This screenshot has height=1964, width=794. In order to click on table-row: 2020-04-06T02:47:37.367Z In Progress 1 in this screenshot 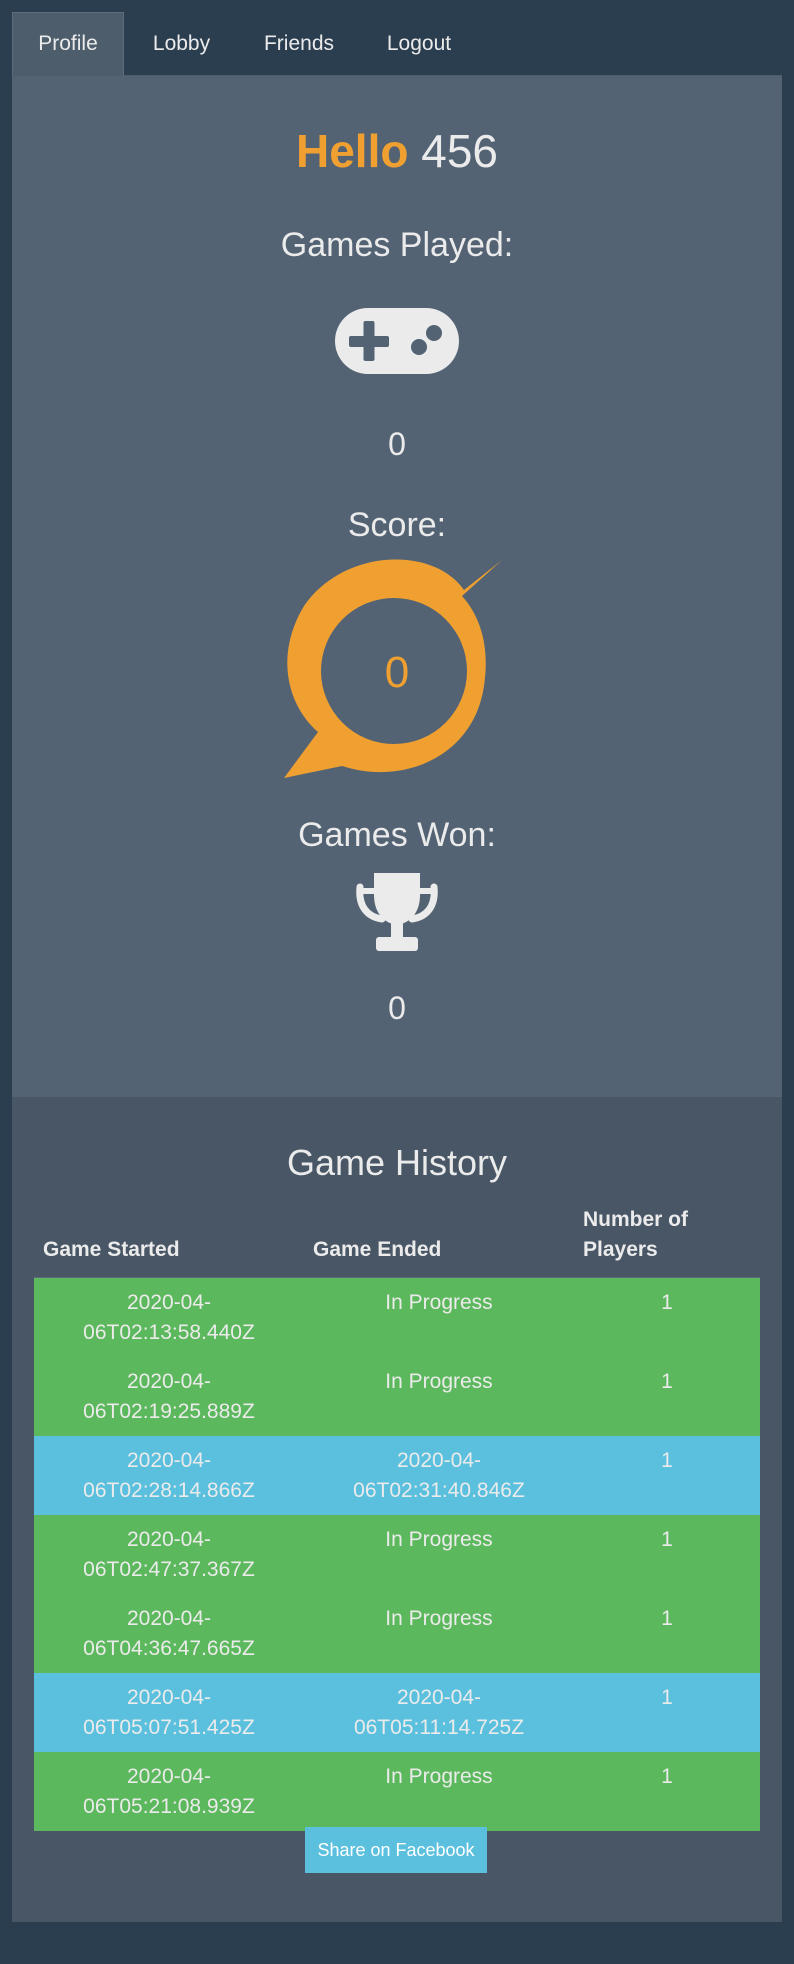, I will do `click(397, 1554)`.